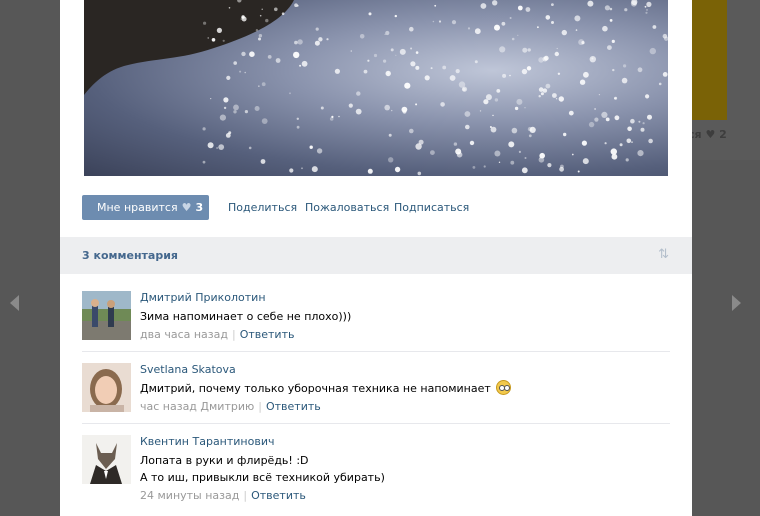  Describe the element at coordinates (262, 207) in the screenshot. I see `share-link: Поделиться` at that location.